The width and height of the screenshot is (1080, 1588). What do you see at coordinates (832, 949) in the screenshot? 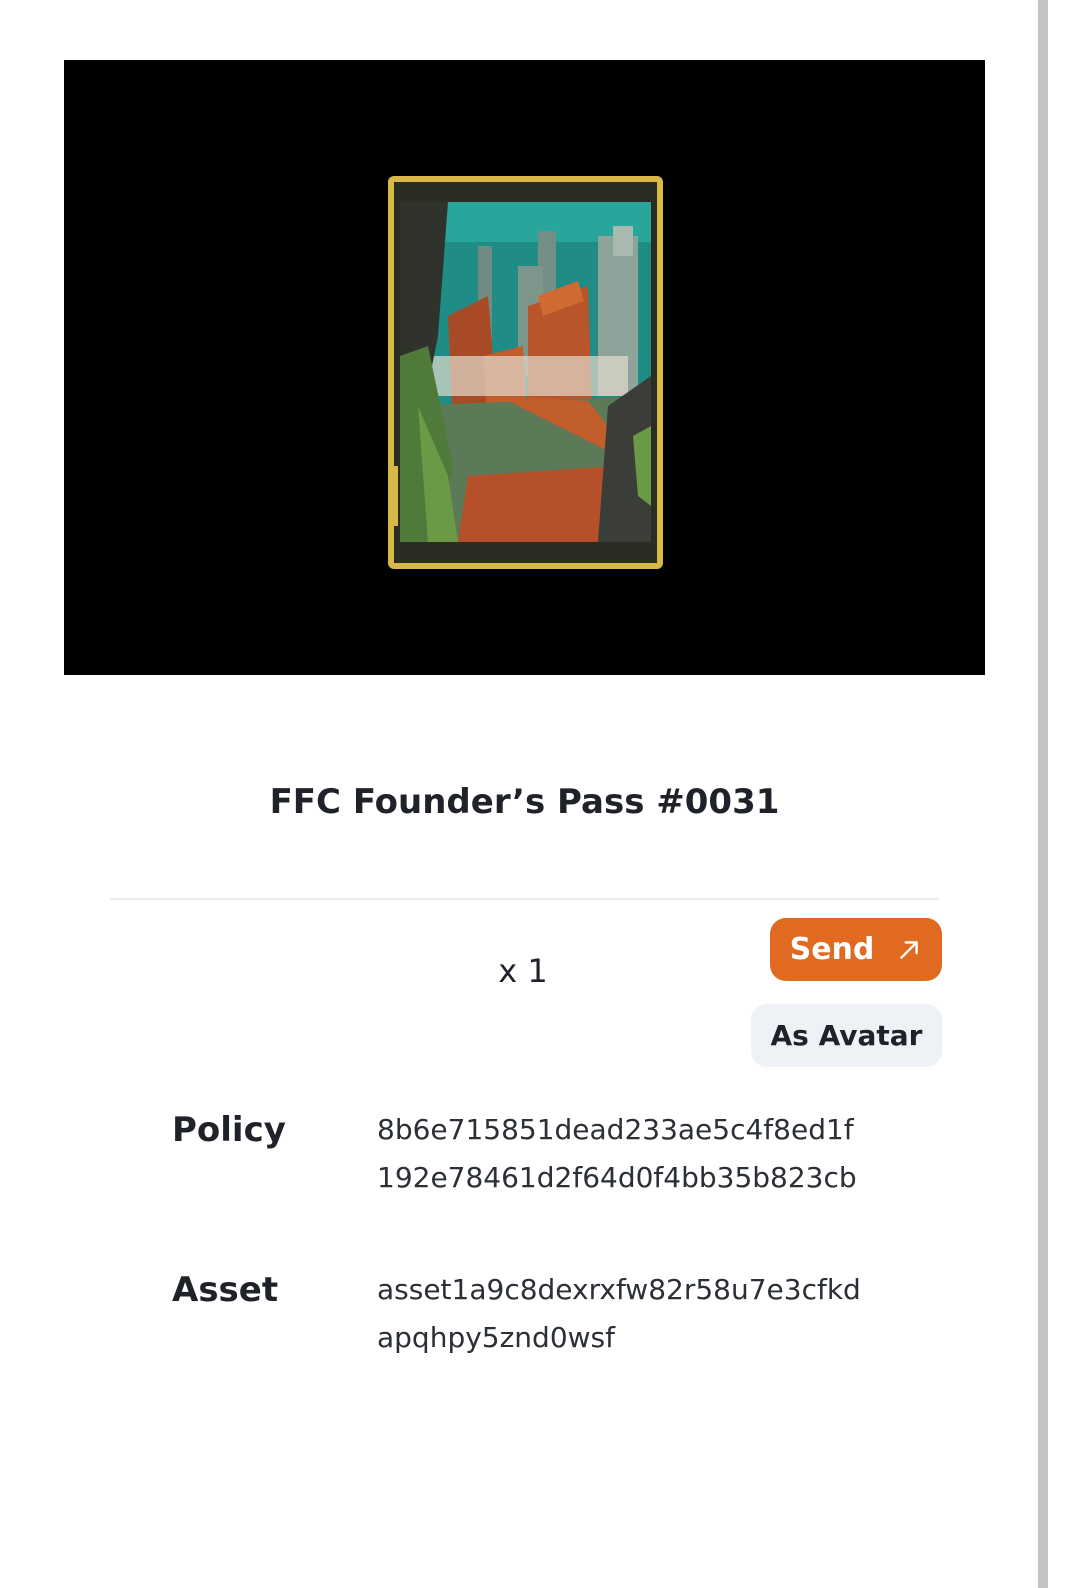
I see `send-button-label: Send` at bounding box center [832, 949].